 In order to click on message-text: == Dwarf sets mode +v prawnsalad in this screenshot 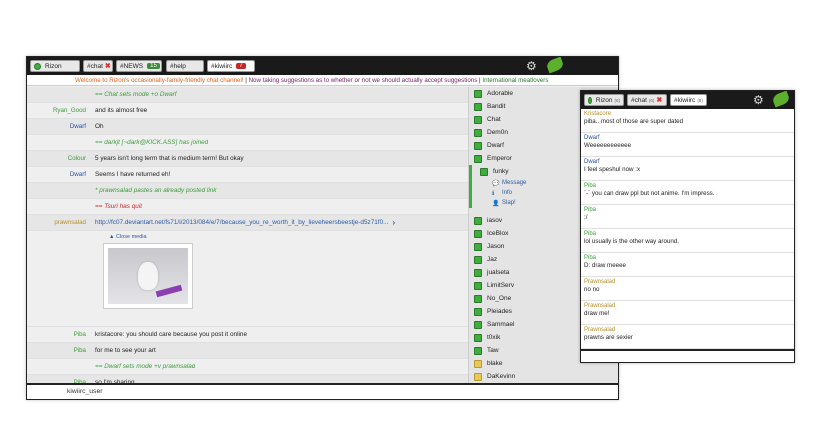, I will do `click(145, 366)`.